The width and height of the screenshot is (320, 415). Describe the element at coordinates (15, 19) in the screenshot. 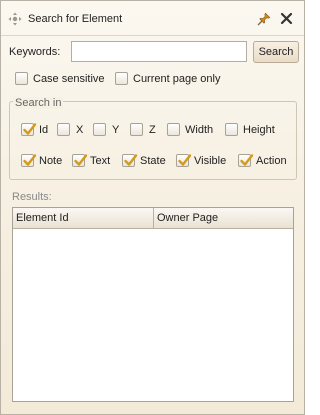

I see `move-icon` at that location.